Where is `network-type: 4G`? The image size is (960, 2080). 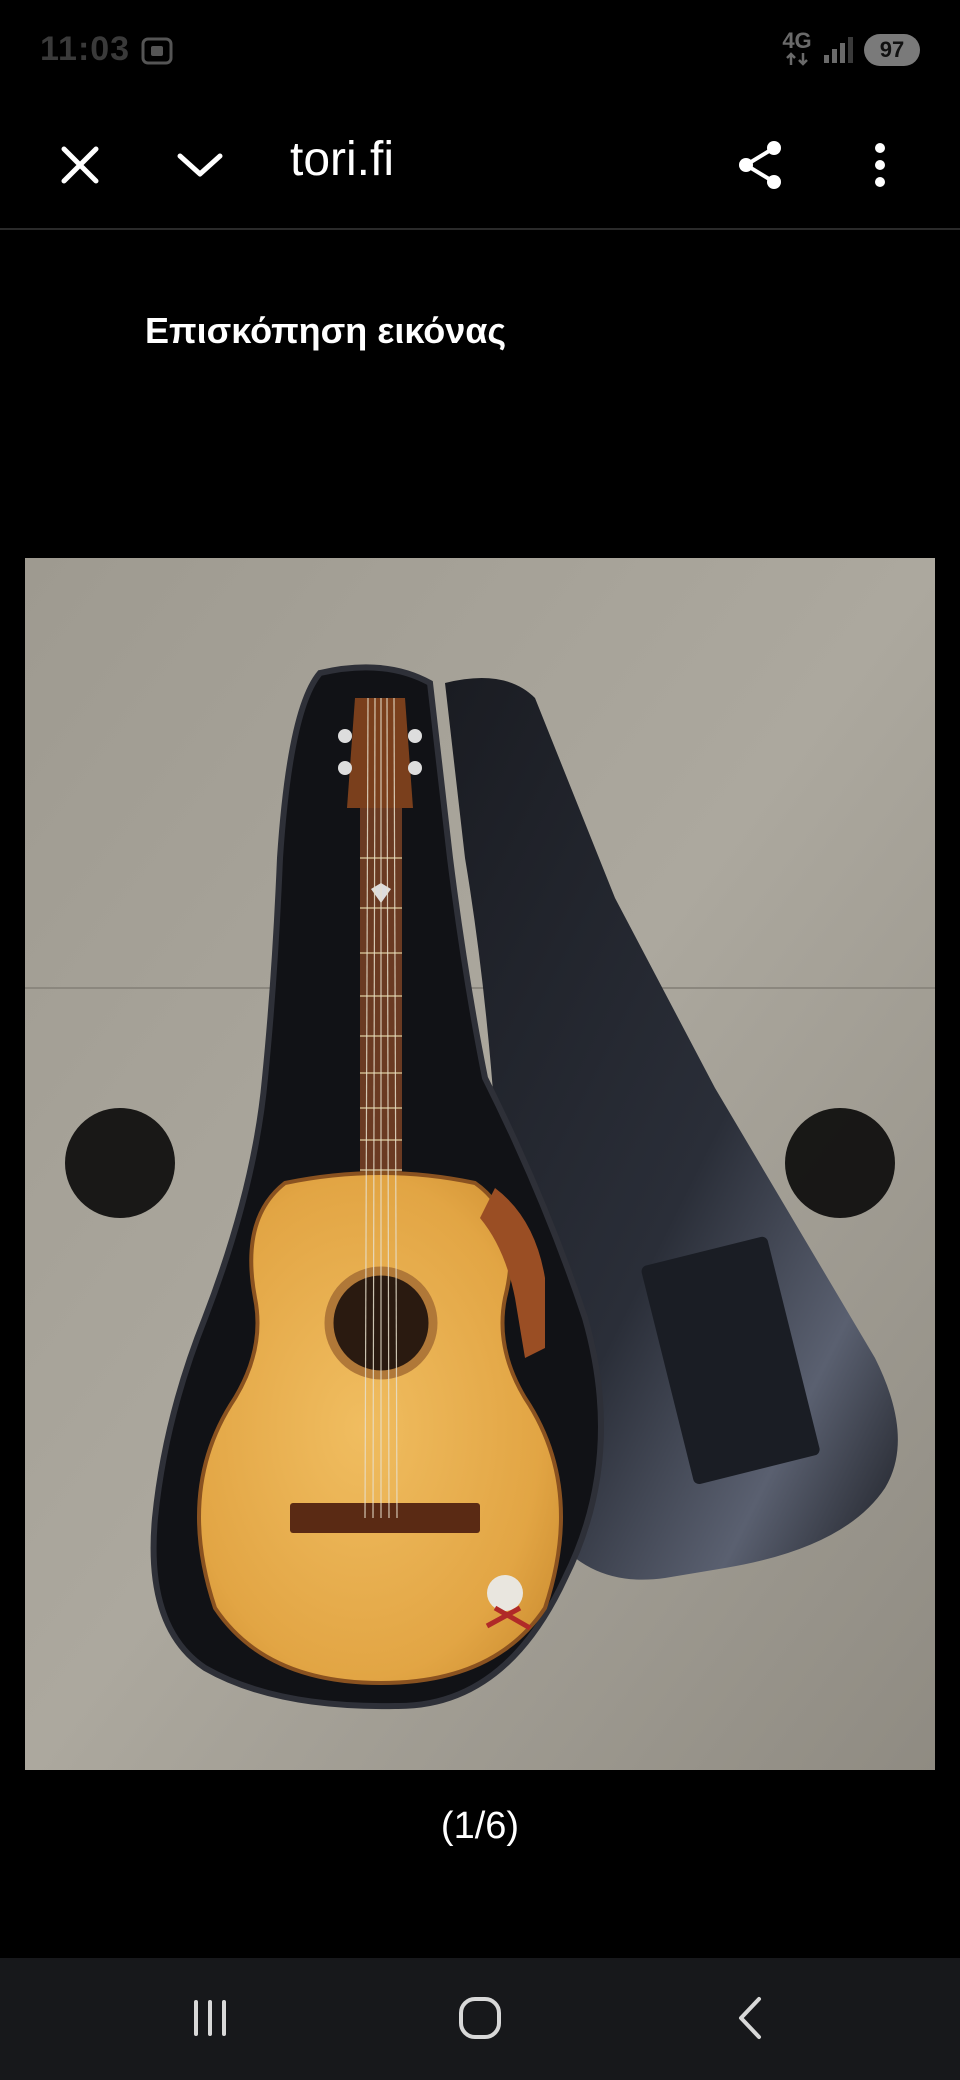
network-type: 4G is located at coordinates (797, 49).